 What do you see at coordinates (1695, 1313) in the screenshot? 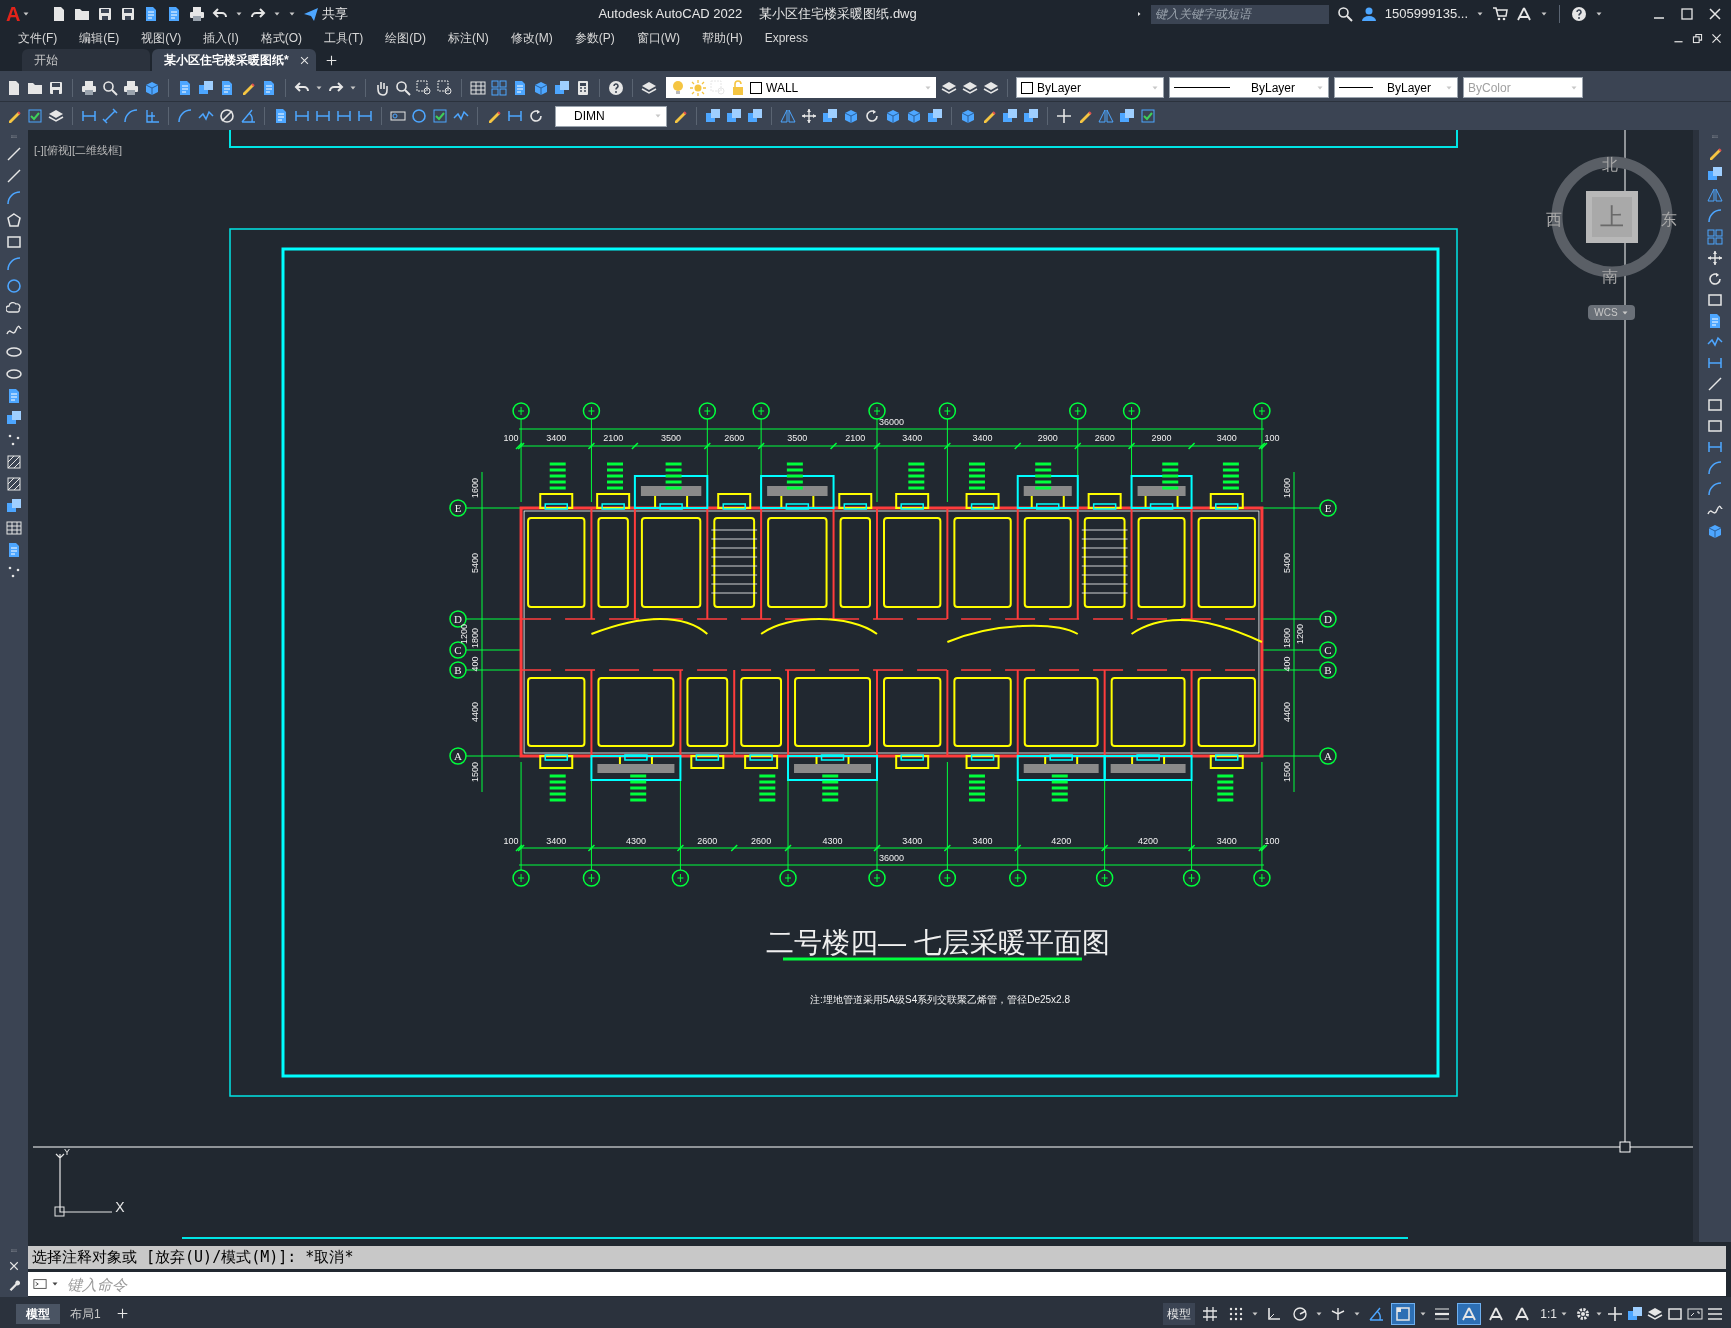
I see `fullscreen-icon` at bounding box center [1695, 1313].